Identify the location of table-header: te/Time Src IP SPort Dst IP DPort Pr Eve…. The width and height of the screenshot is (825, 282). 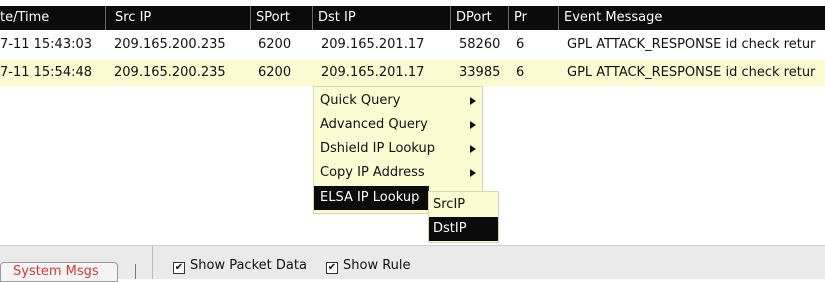
(412, 18).